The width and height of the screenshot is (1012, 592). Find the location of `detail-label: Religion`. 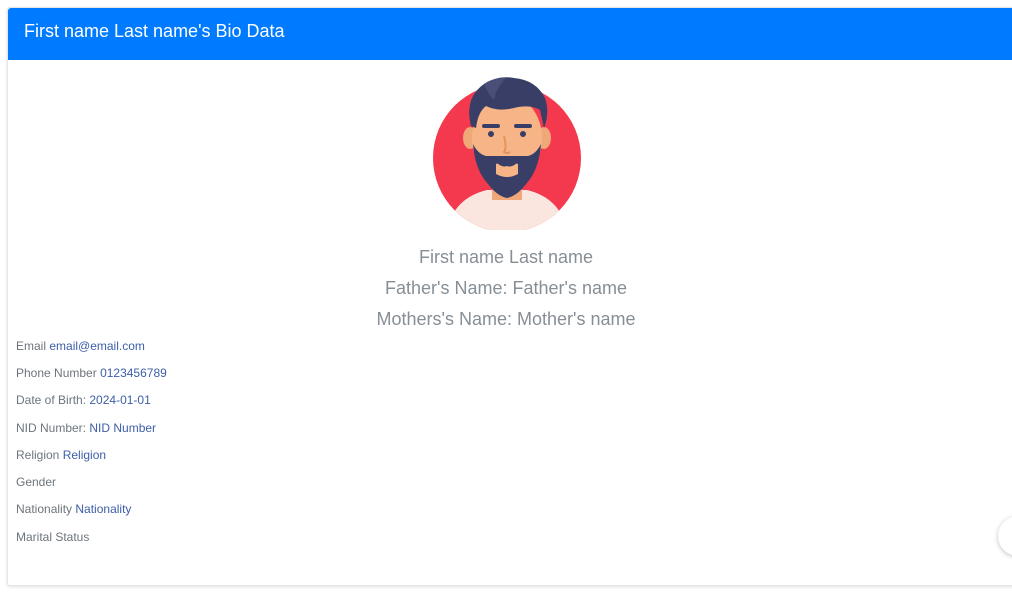

detail-label: Religion is located at coordinates (38, 455).